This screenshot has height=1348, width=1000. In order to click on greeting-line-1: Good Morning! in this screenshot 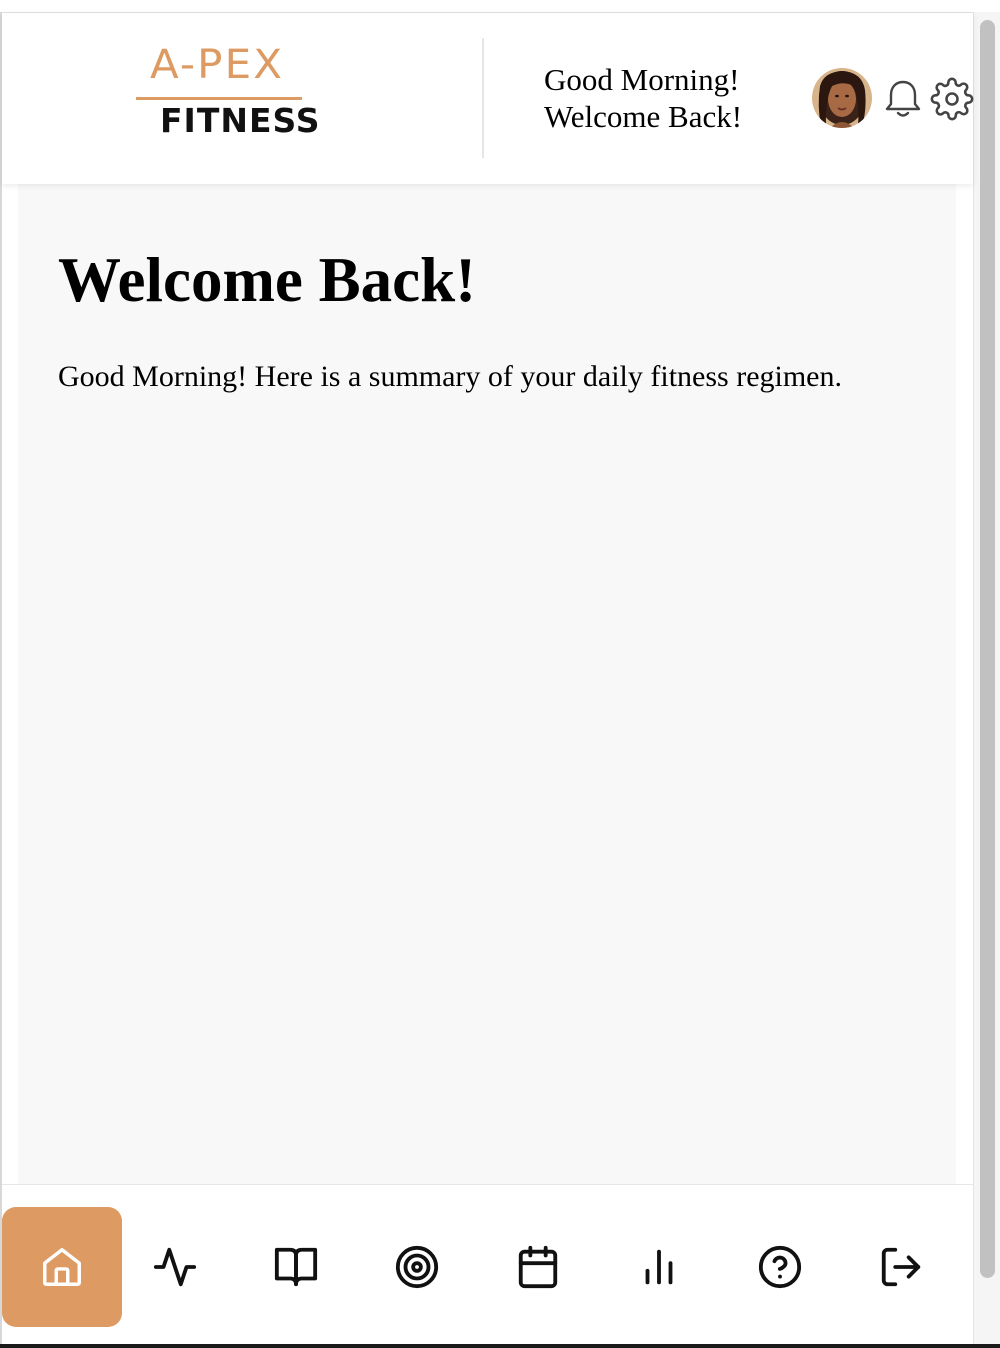, I will do `click(642, 79)`.